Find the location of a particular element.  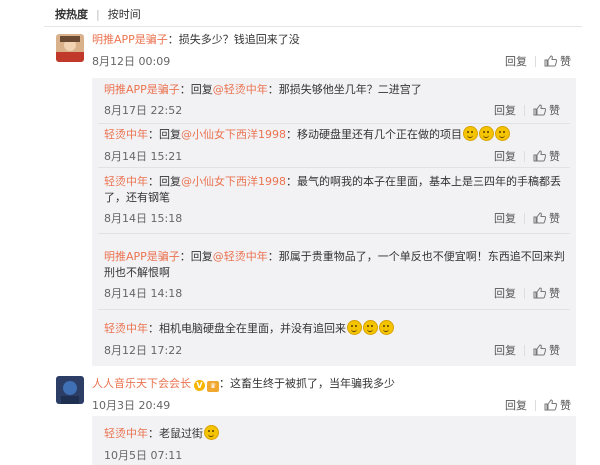

comment-username: 人人音乐天下会会长 is located at coordinates (141, 383).